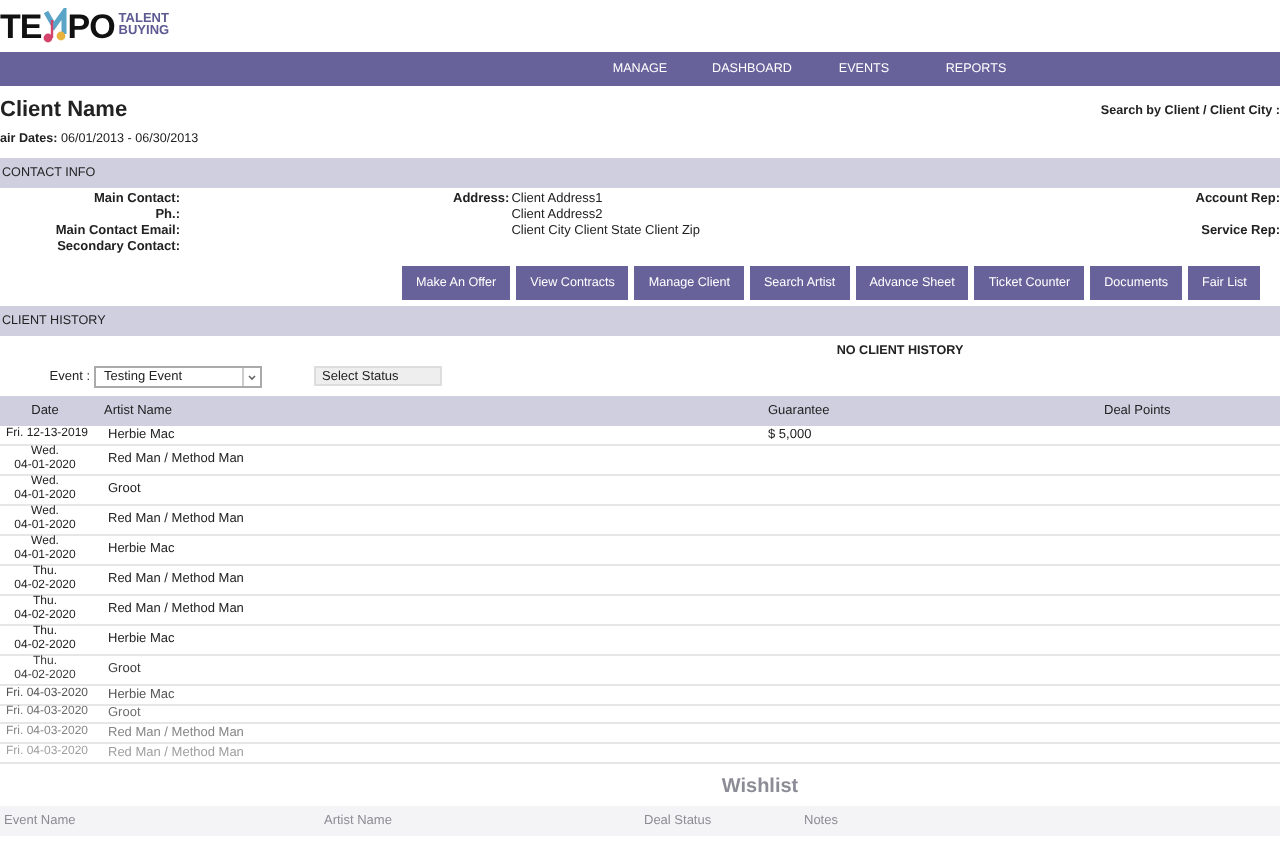 Image resolution: width=1280 pixels, height=852 pixels. Describe the element at coordinates (760, 786) in the screenshot. I see `section-title: Wishlist` at that location.